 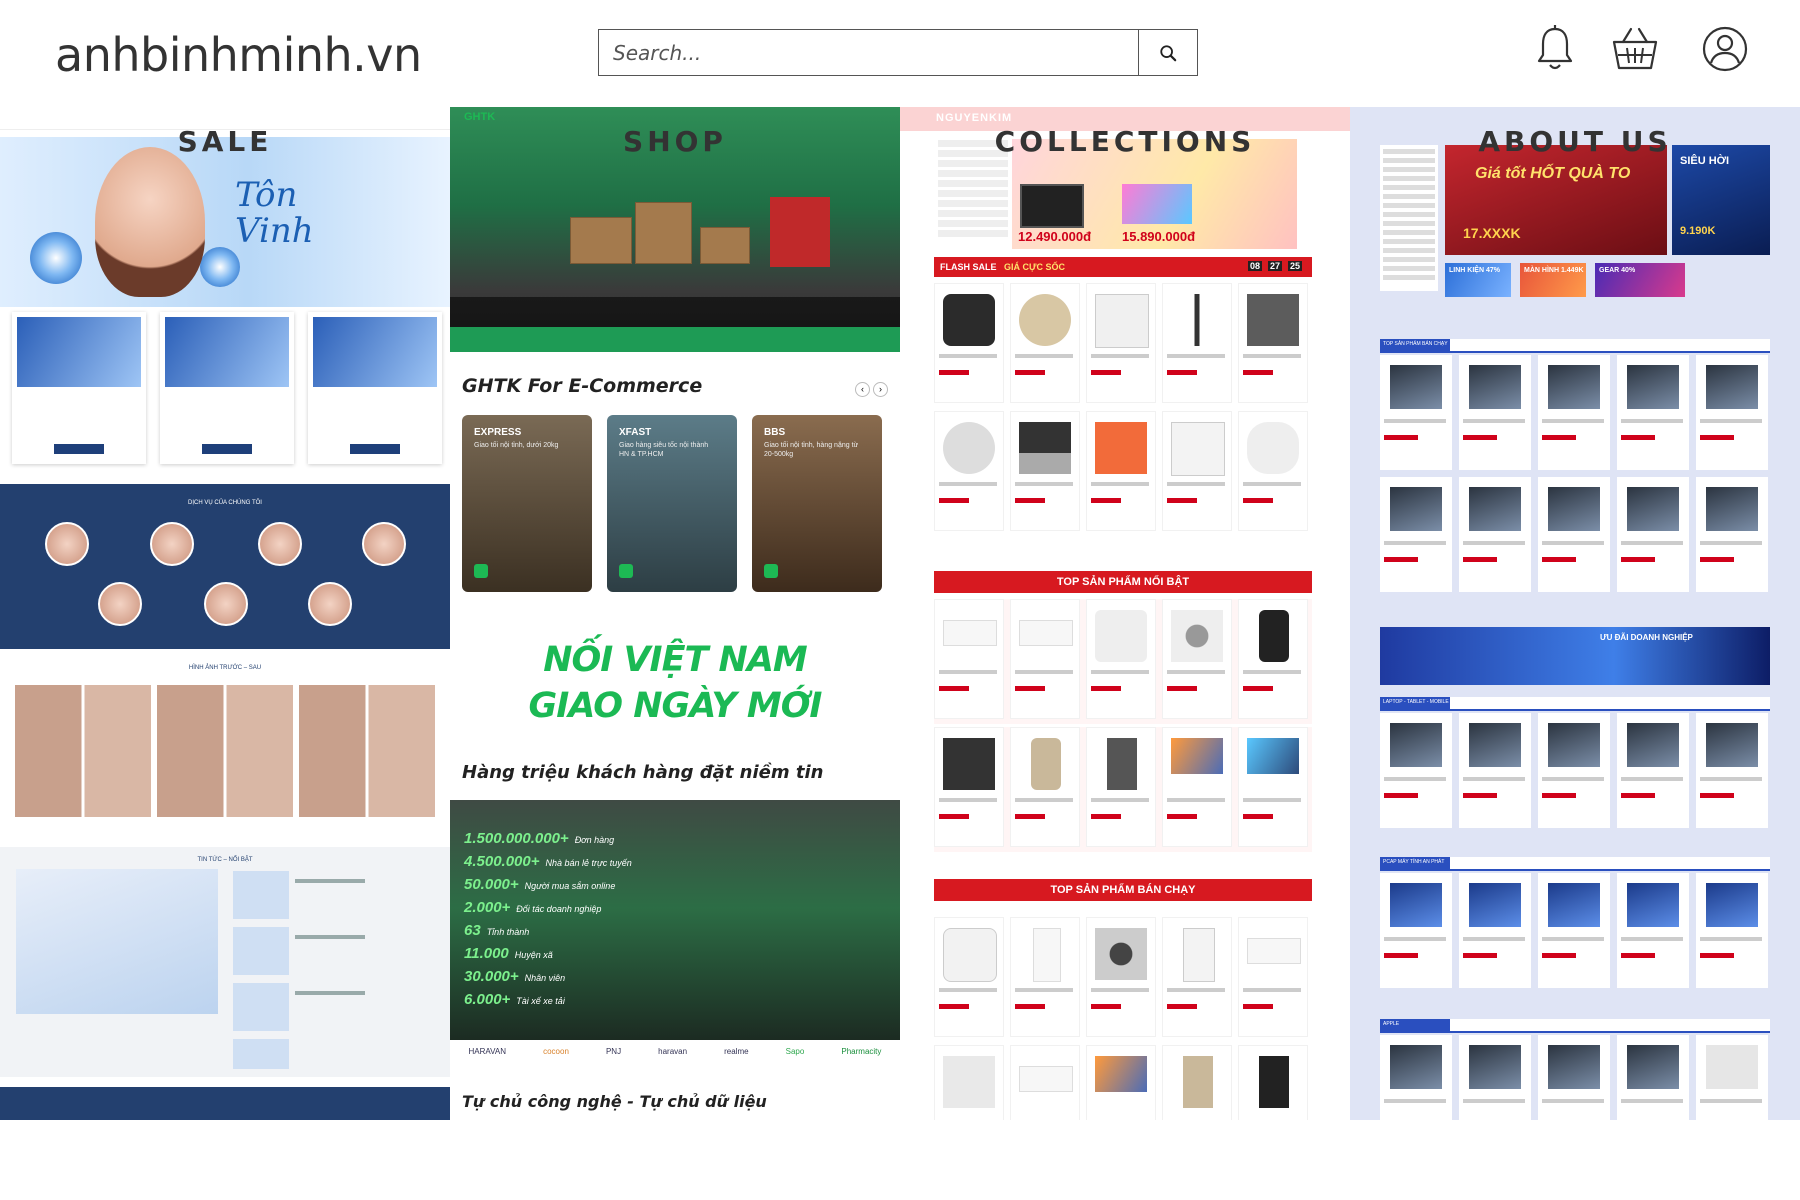 I want to click on mini-banner: GEAR 40%, so click(x=1640, y=280).